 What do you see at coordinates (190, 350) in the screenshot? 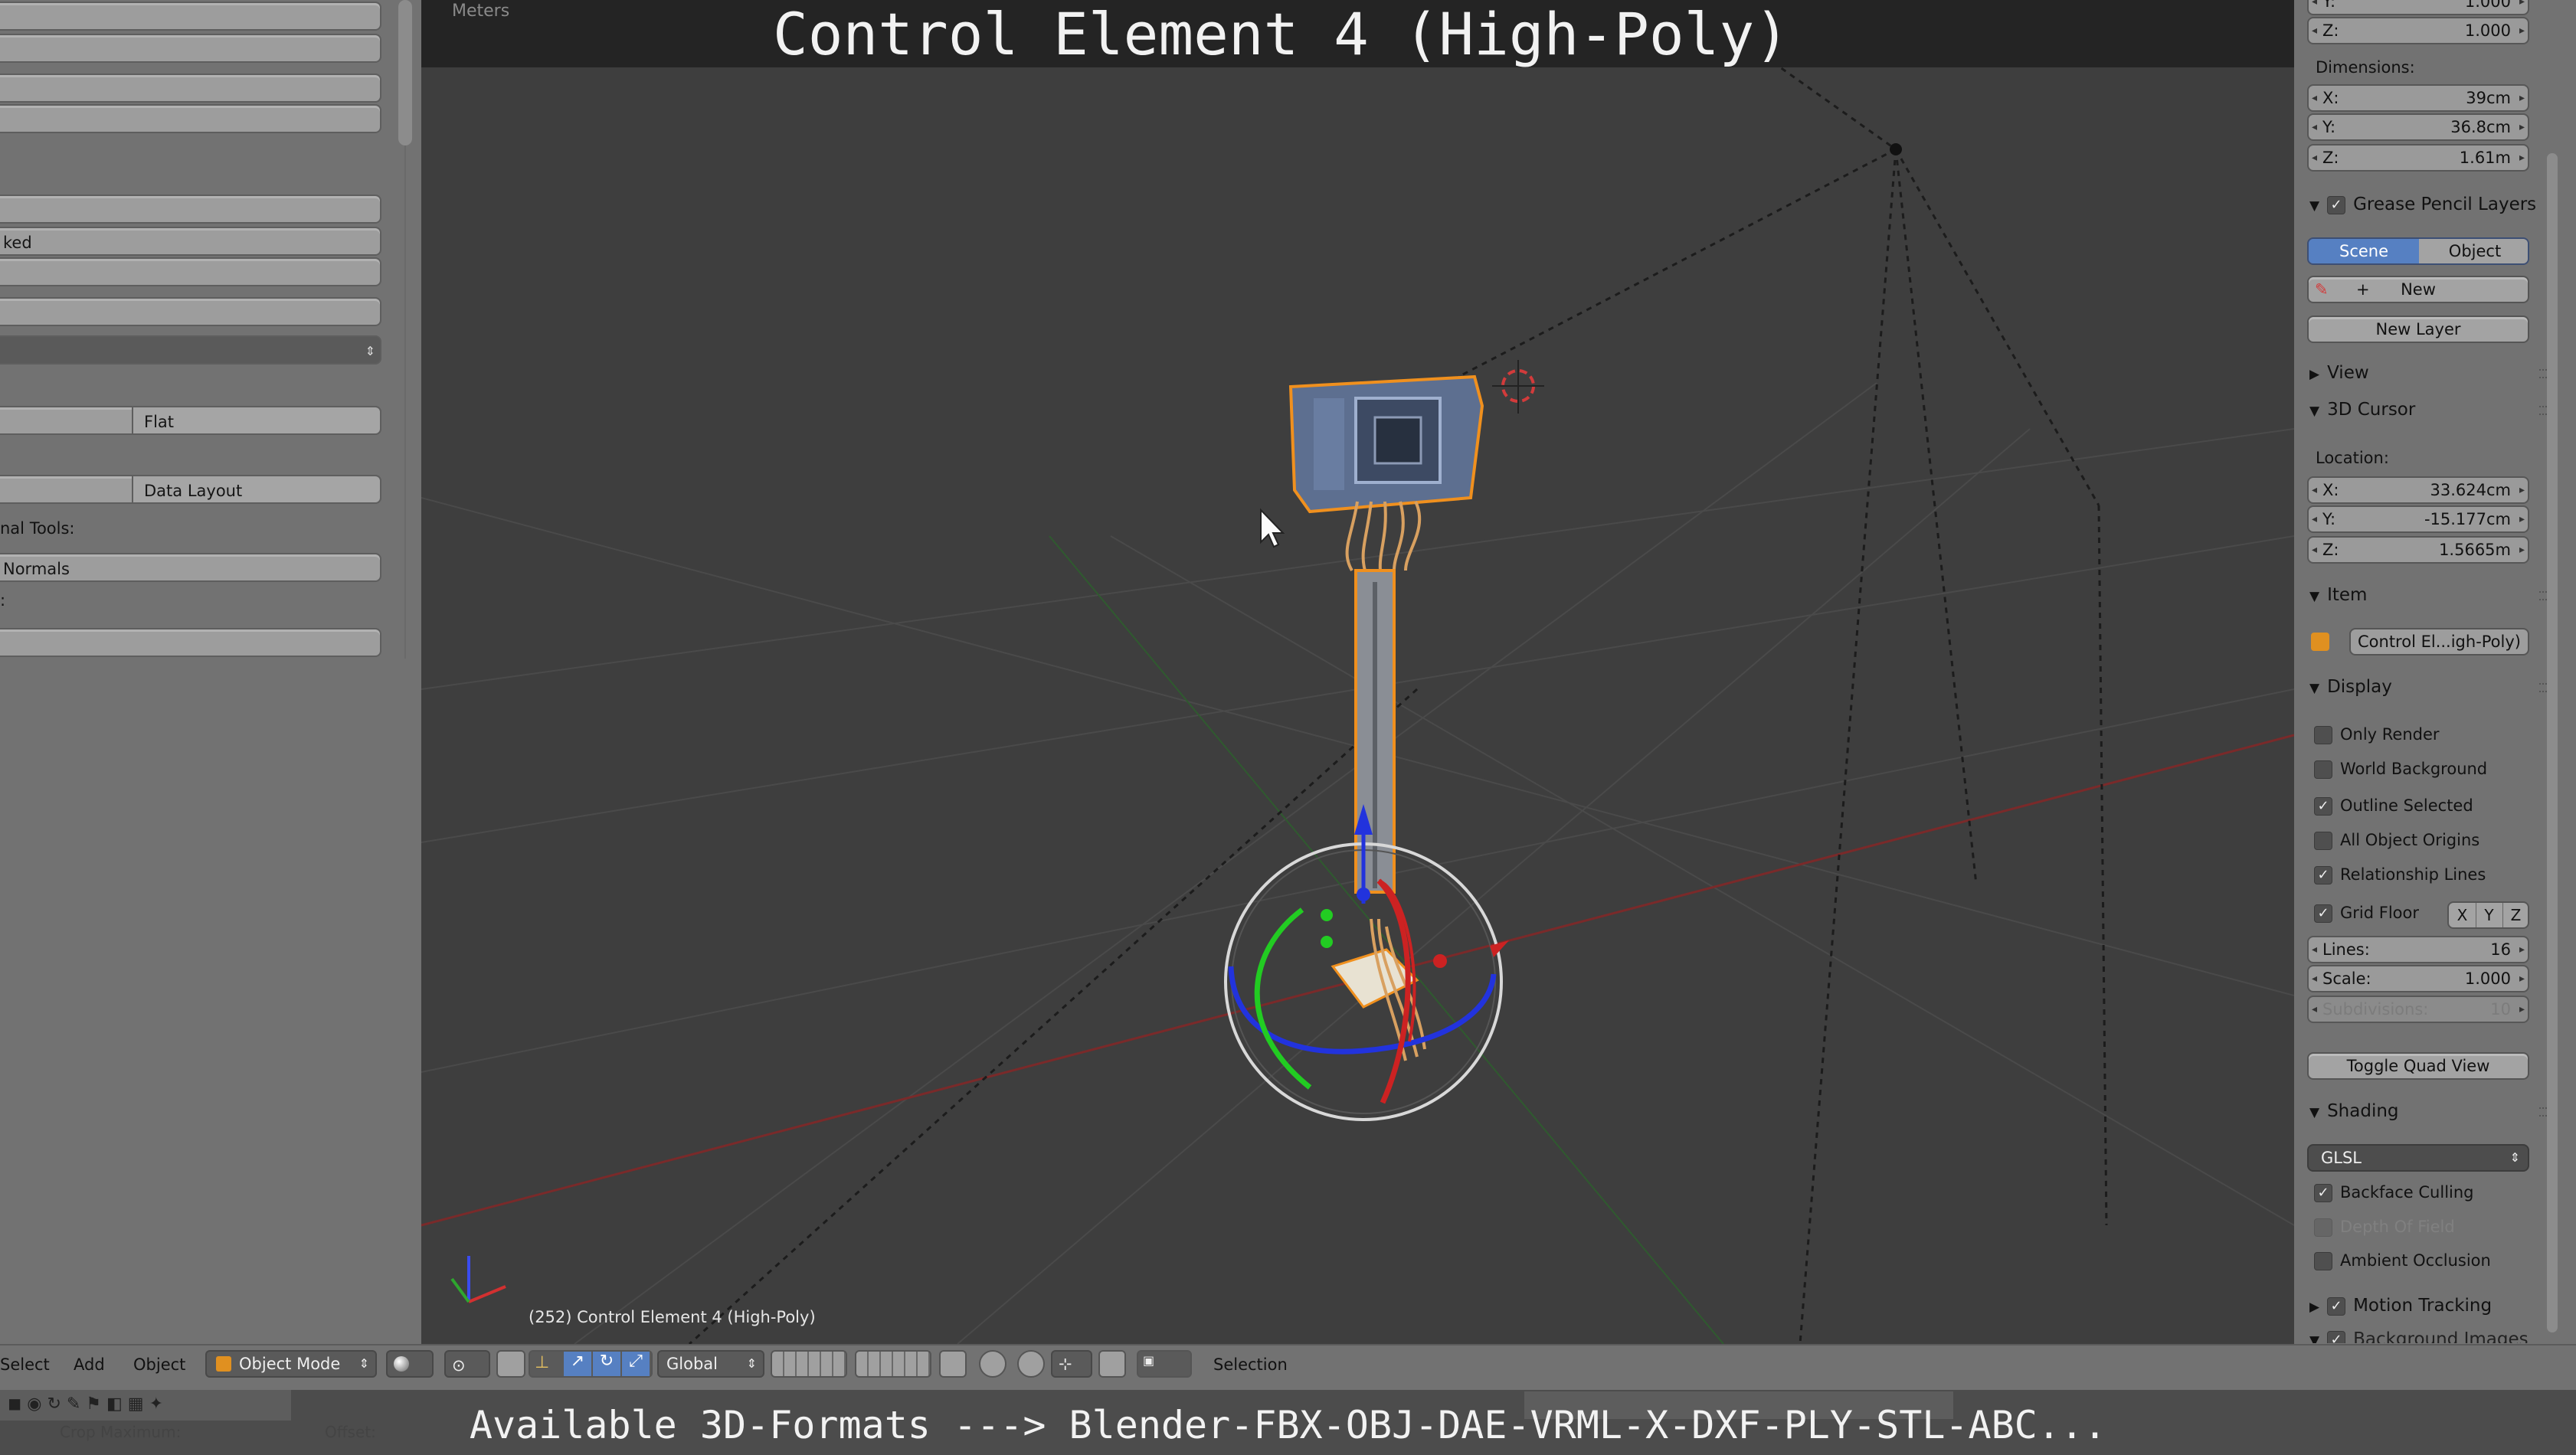
I see `tool-dropdown: ⇕` at bounding box center [190, 350].